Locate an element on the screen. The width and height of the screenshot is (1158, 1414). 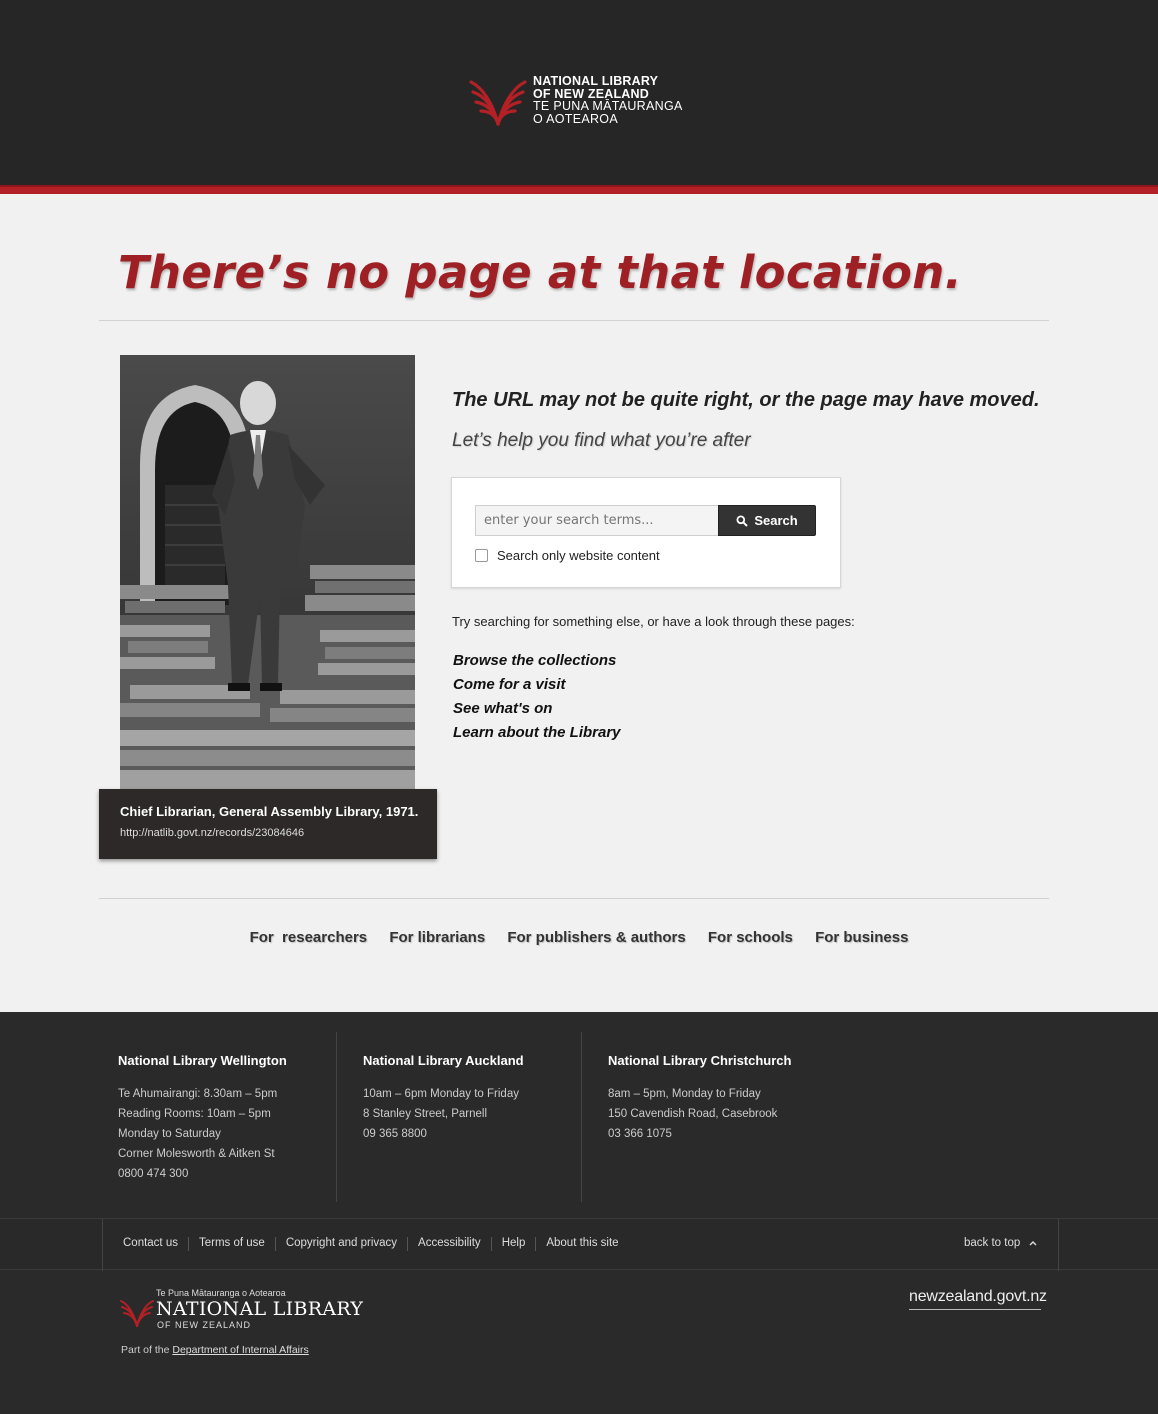
back-to-top-link: back to top is located at coordinates (1000, 1243).